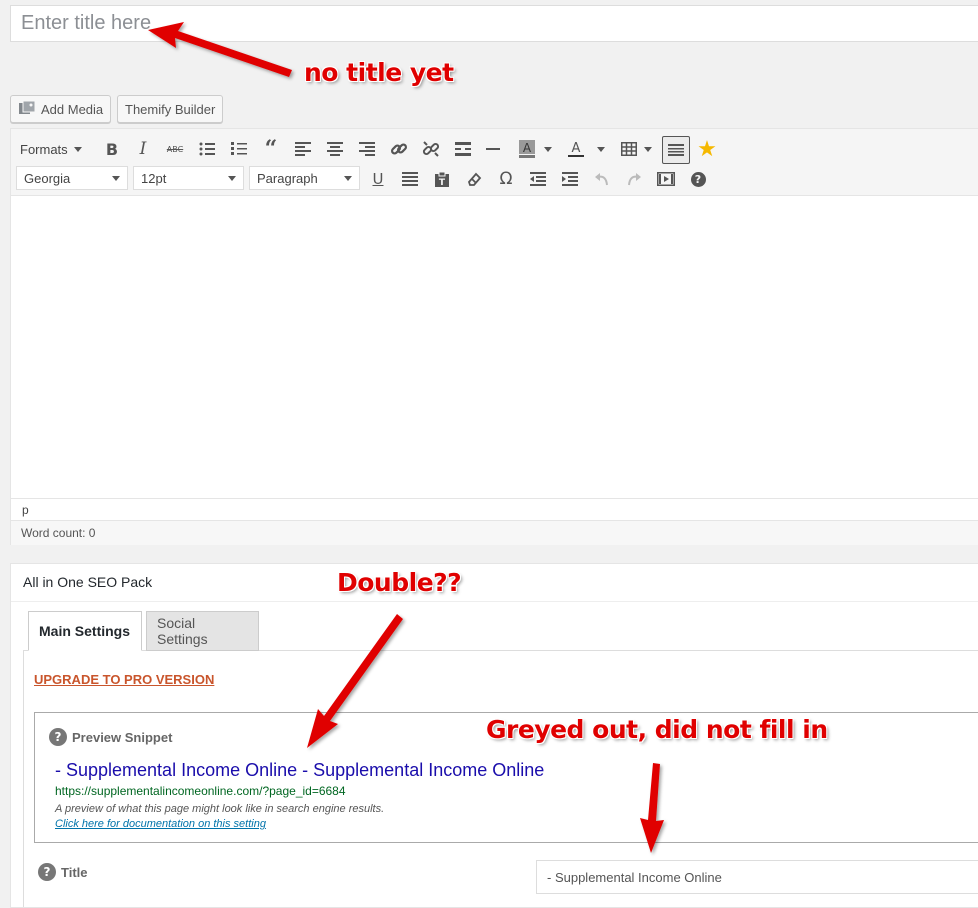 The height and width of the screenshot is (908, 978). What do you see at coordinates (44, 149) in the screenshot?
I see `formats-label: Formats` at bounding box center [44, 149].